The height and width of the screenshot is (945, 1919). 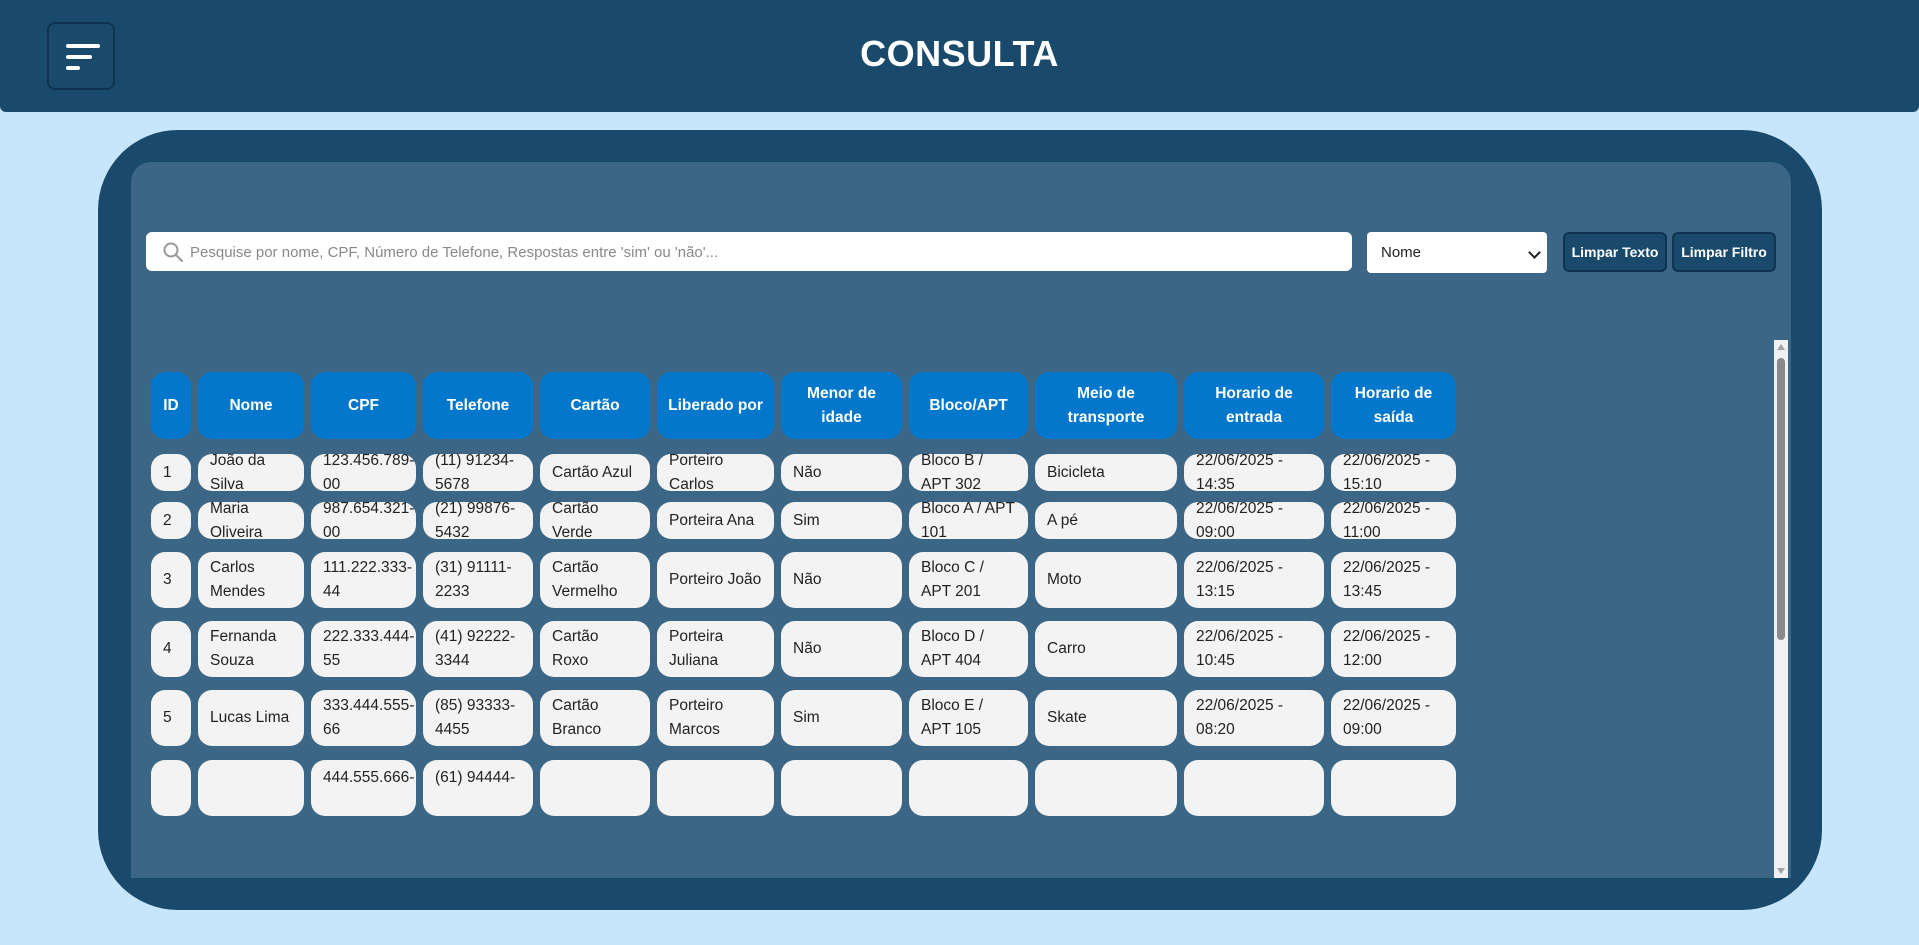 What do you see at coordinates (478, 580) in the screenshot?
I see `table-cell-telefone: (31) 91111-2233` at bounding box center [478, 580].